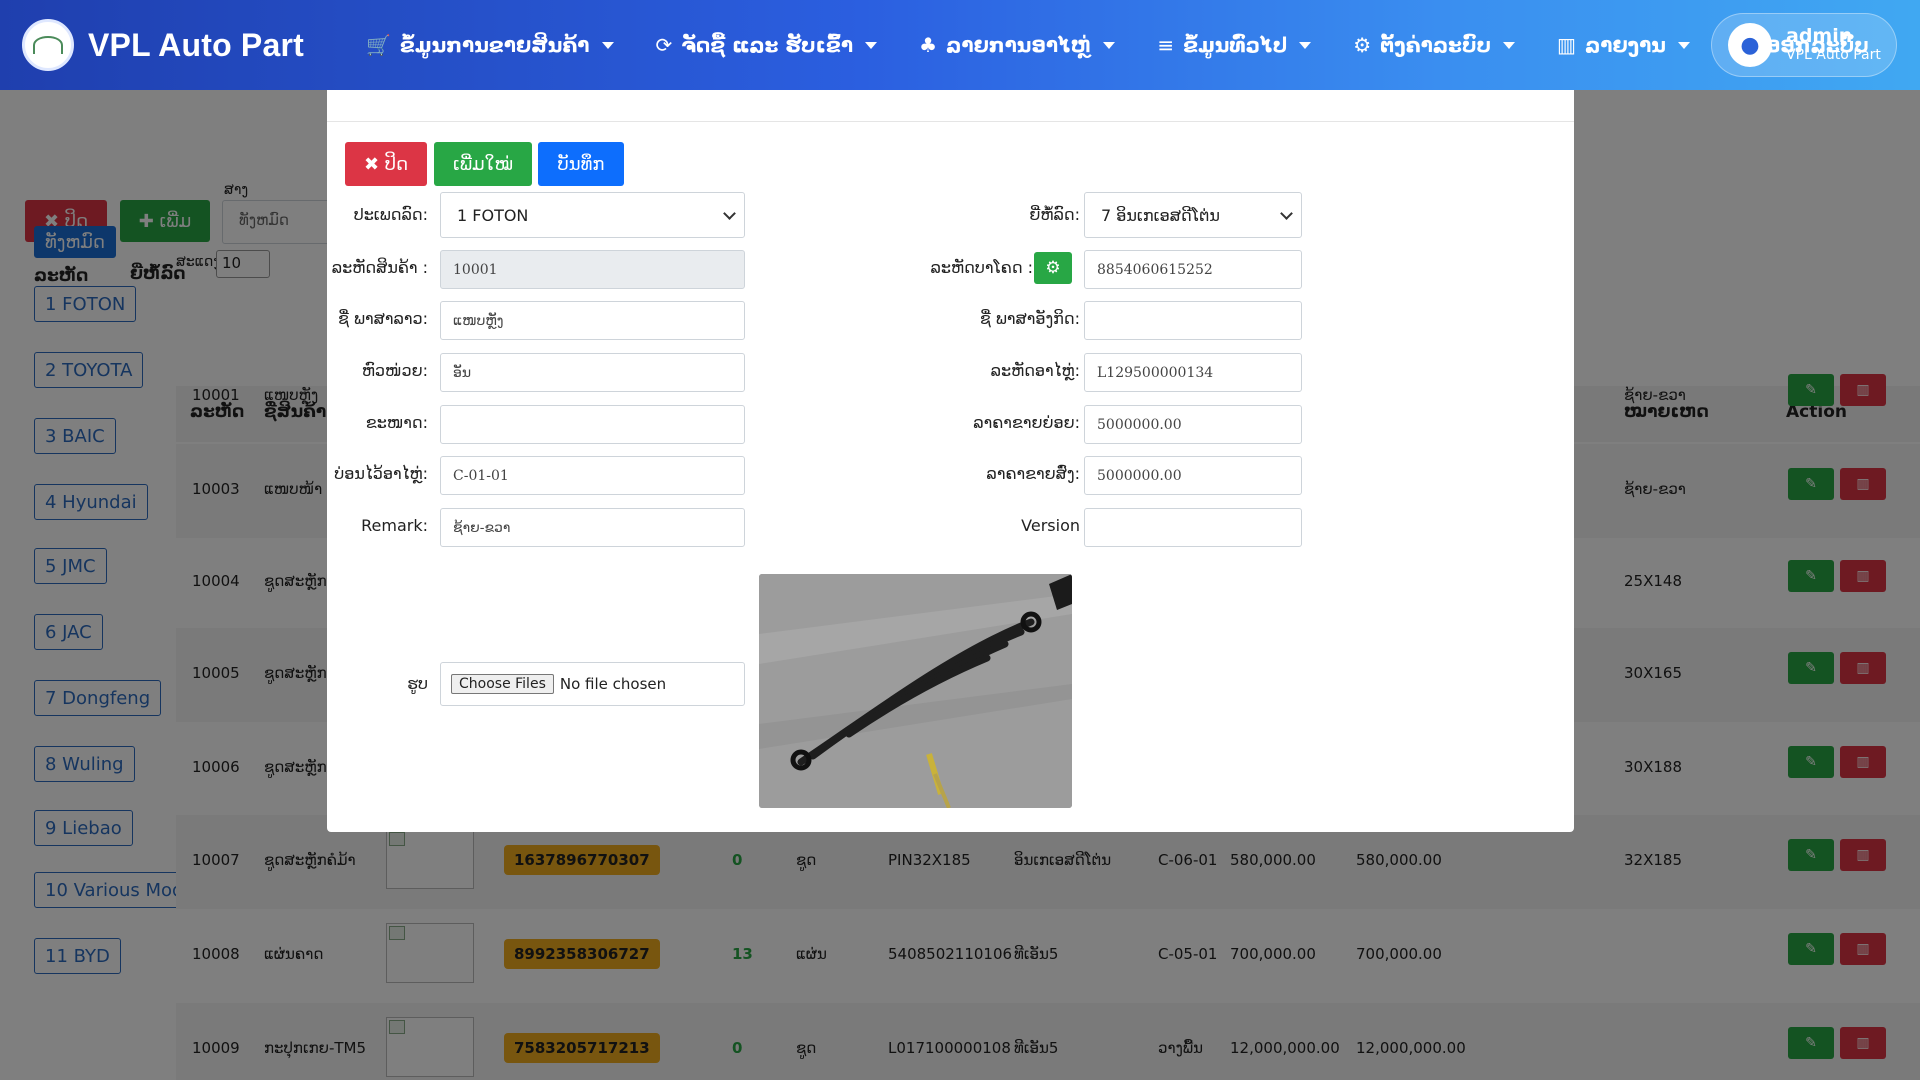 The image size is (1920, 1080). What do you see at coordinates (1193, 527) in the screenshot?
I see `version-input` at bounding box center [1193, 527].